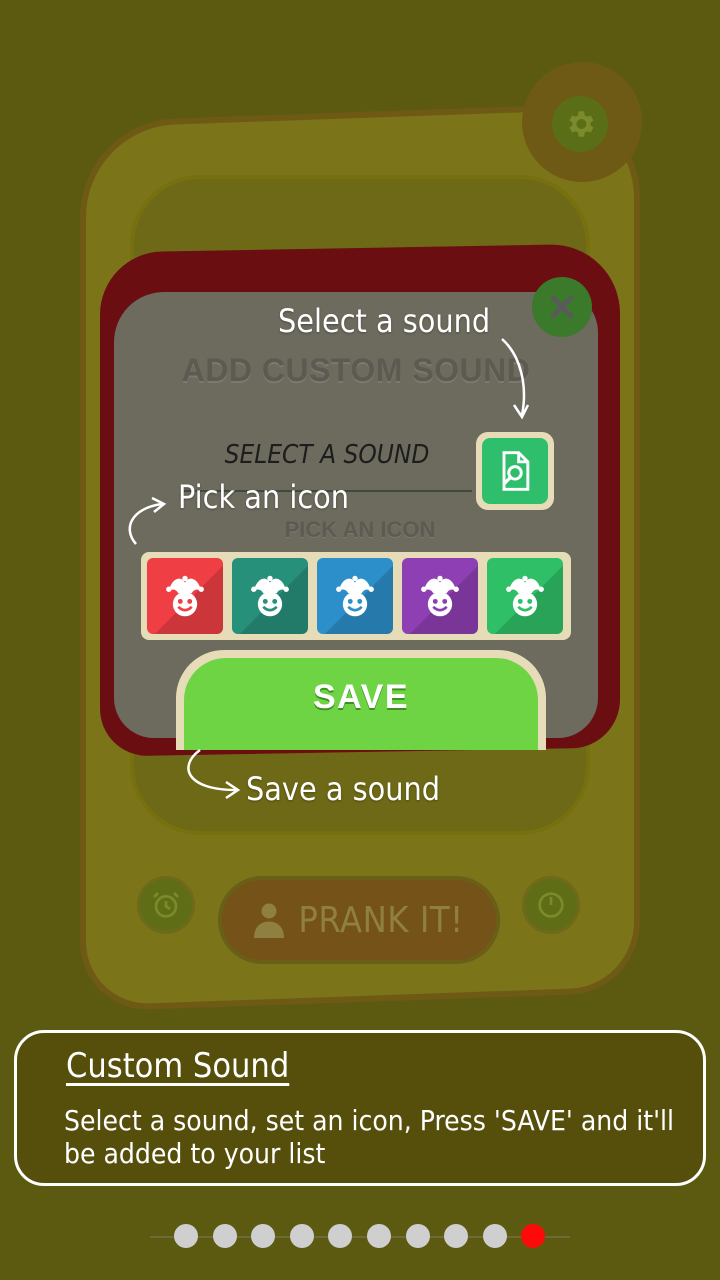 The height and width of the screenshot is (1280, 720). Describe the element at coordinates (360, 529) in the screenshot. I see `pick-icon-label: PICK AN ICON` at that location.